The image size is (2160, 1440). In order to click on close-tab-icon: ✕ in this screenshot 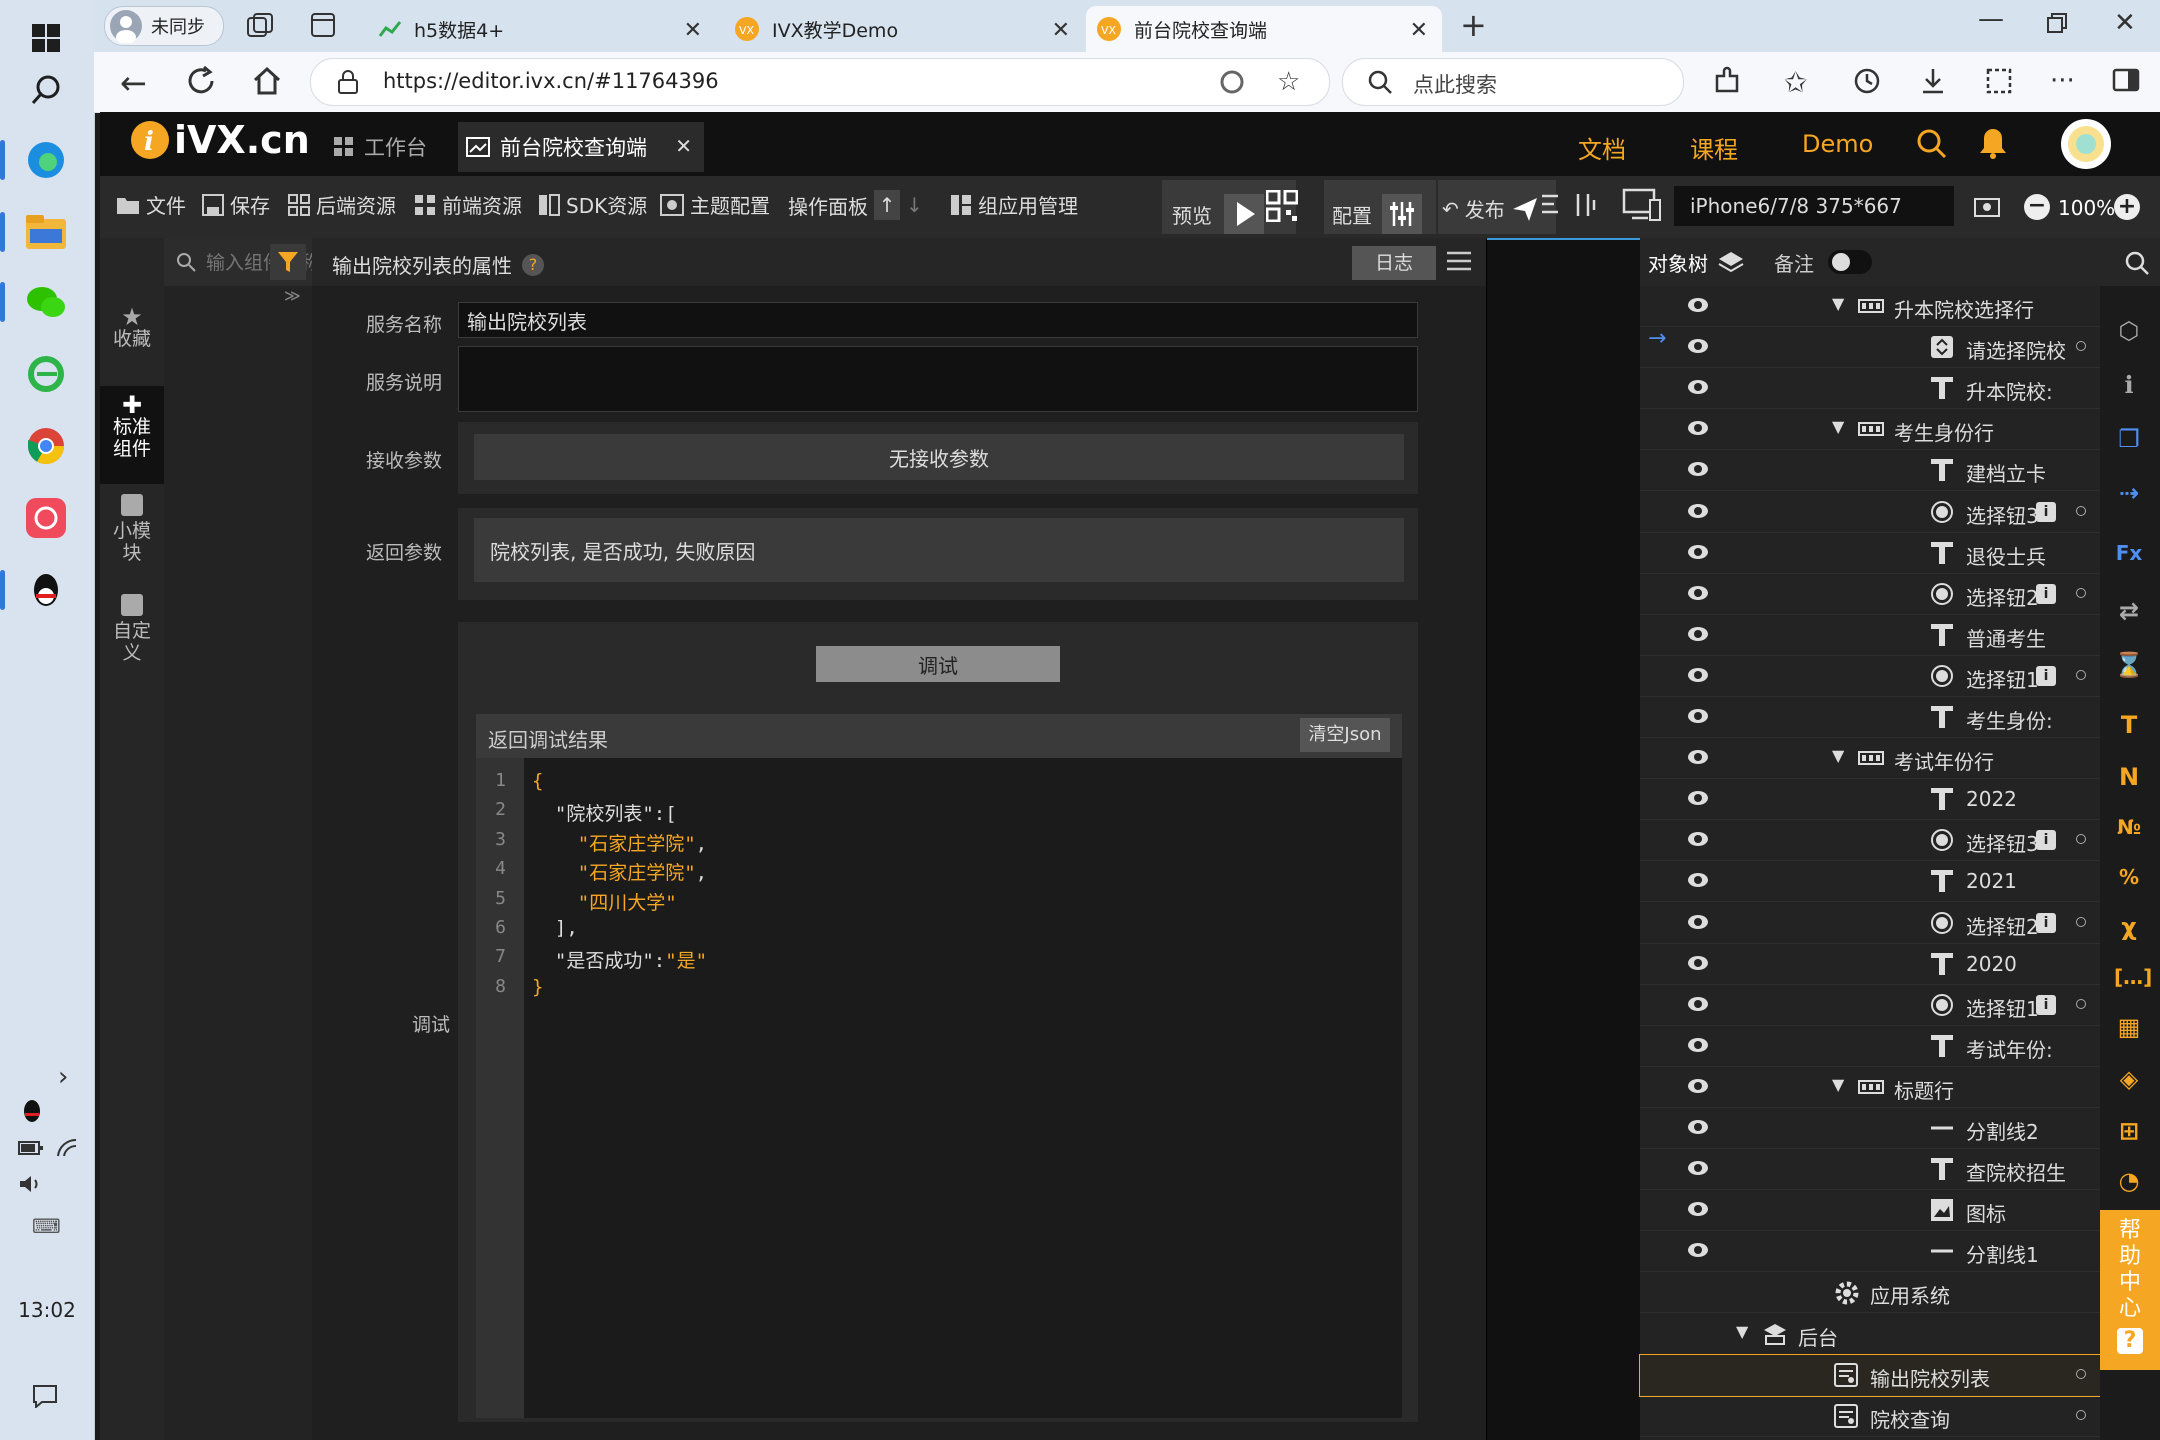, I will do `click(1061, 30)`.